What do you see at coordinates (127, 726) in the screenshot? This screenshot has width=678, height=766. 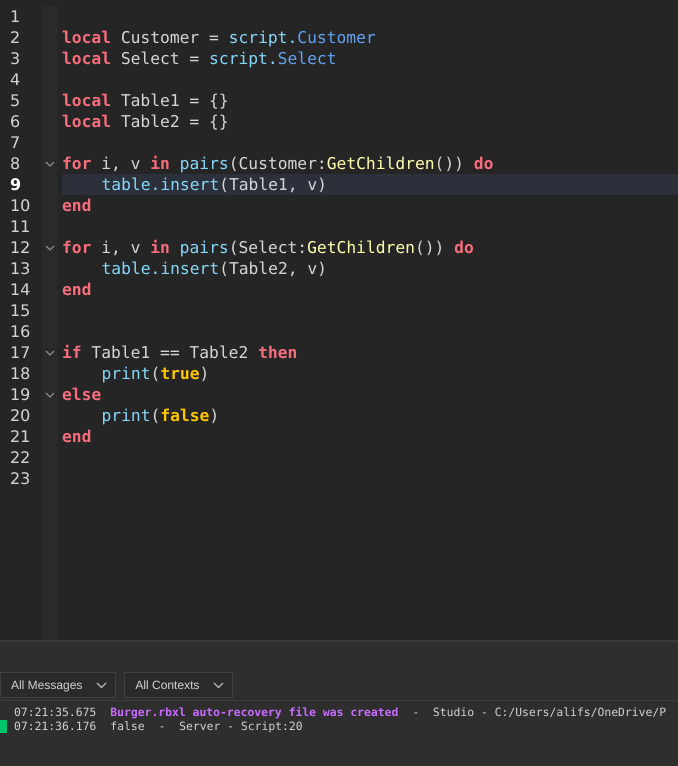 I see `message-text: false` at bounding box center [127, 726].